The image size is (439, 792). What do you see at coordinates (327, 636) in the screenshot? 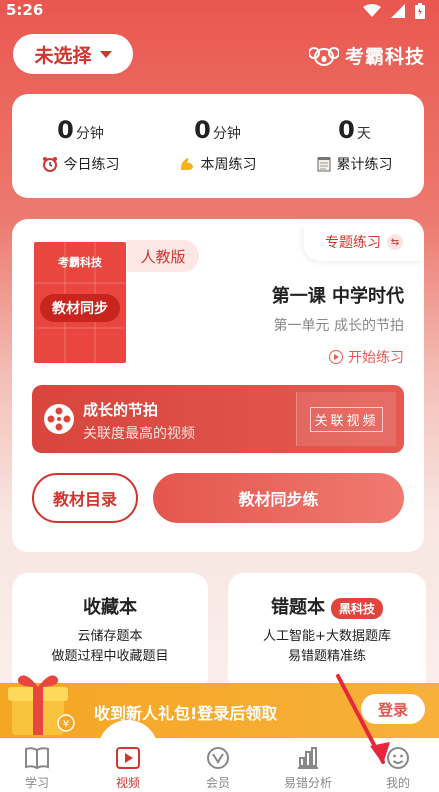
I see `error-book-desc-line1: 人工智能+大数据题库` at bounding box center [327, 636].